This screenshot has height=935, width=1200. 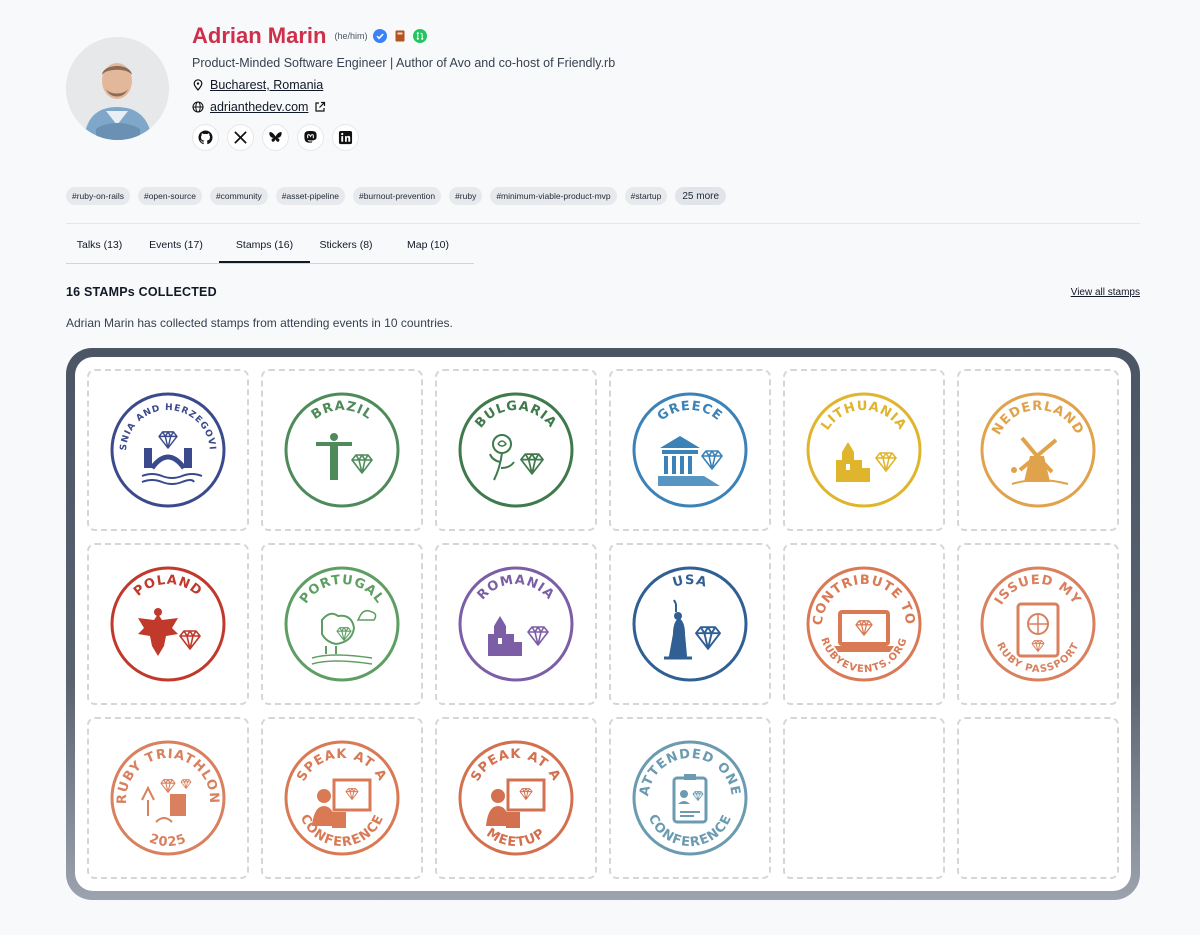 I want to click on christ-statue-icon: BRAZIL, so click(x=342, y=450).